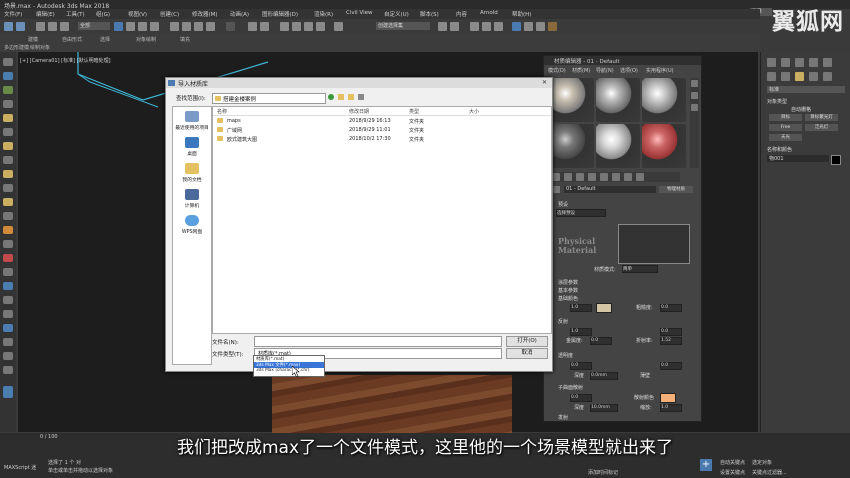  I want to click on ribbon-sub-paint-object: 绘制对象, so click(40, 47).